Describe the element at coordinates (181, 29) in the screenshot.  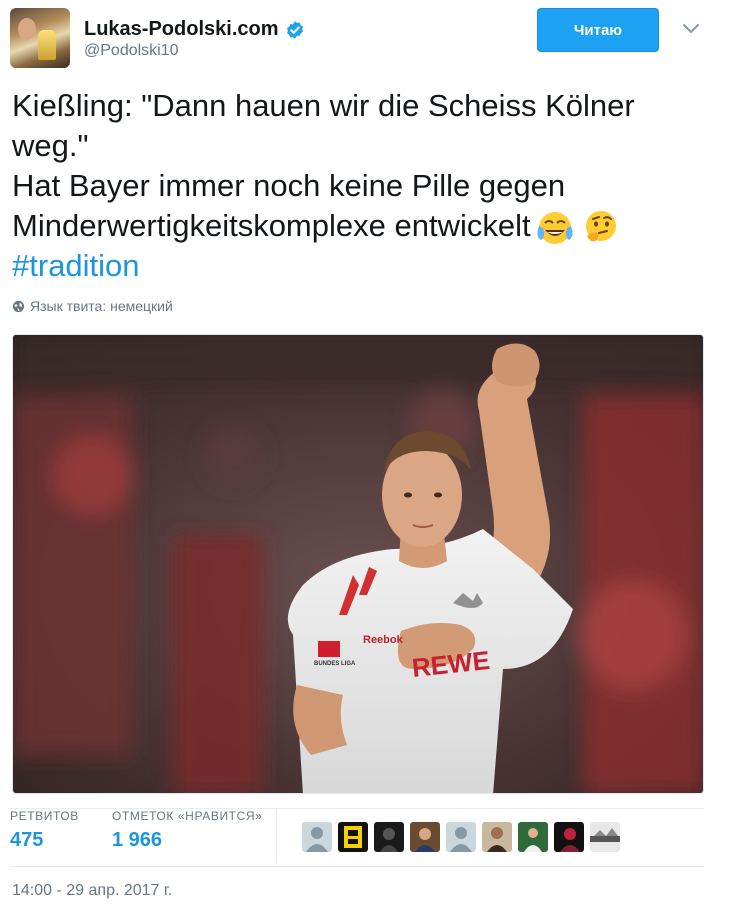
I see `author-name: Lukas-Podolski.com` at that location.